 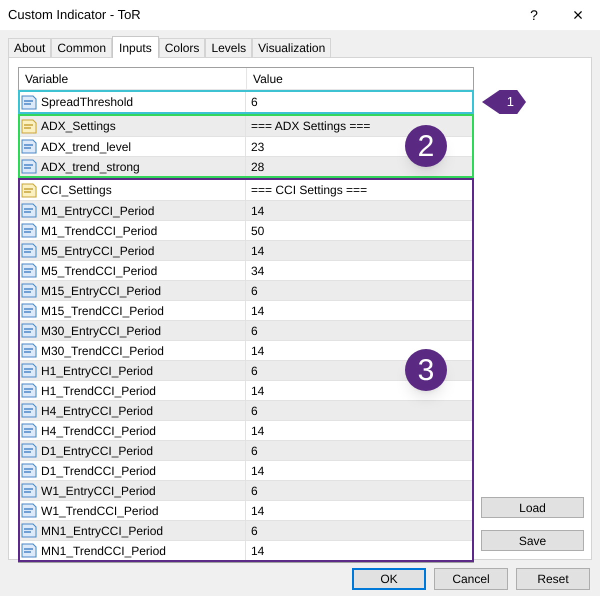 I want to click on value-text: === CCI Settings ===, so click(x=309, y=190).